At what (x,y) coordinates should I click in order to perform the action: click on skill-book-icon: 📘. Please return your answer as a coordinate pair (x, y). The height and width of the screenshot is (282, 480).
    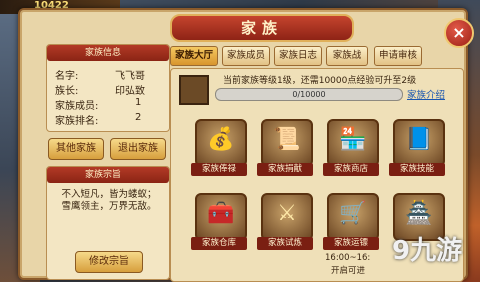
    Looking at the image, I should click on (419, 143).